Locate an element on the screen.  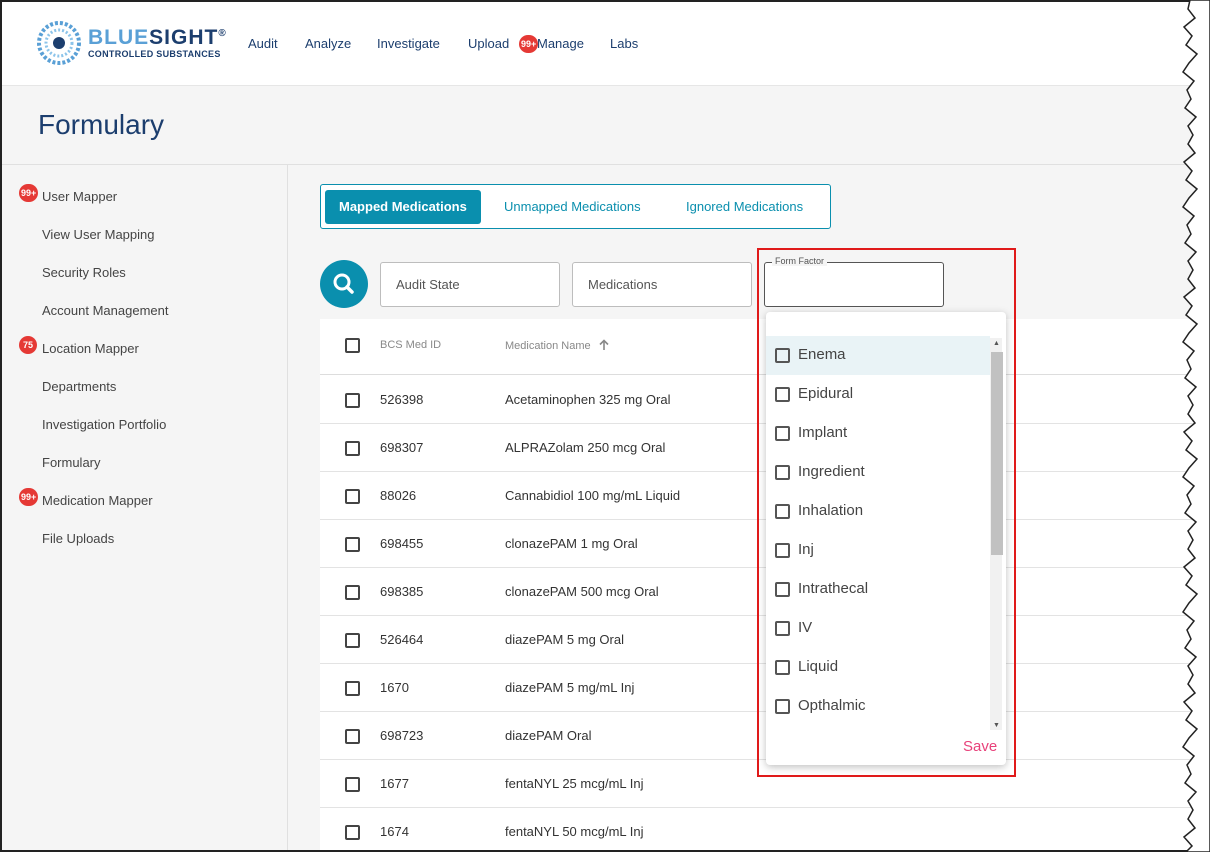
audit-state-filter: Audit State is located at coordinates (470, 284).